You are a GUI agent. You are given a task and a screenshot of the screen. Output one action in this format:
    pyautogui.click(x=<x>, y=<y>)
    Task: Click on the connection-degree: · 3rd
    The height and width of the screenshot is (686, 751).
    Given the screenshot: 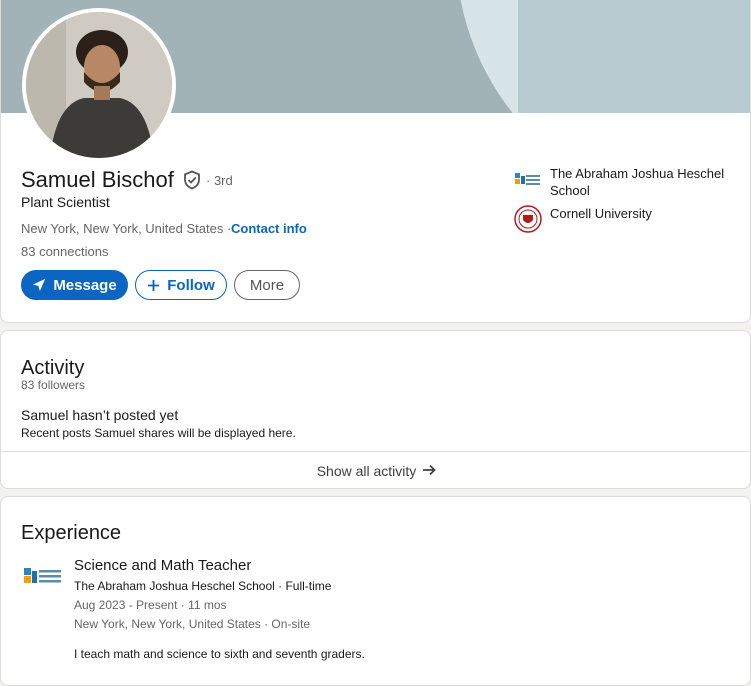 What is the action you would take?
    pyautogui.click(x=219, y=180)
    